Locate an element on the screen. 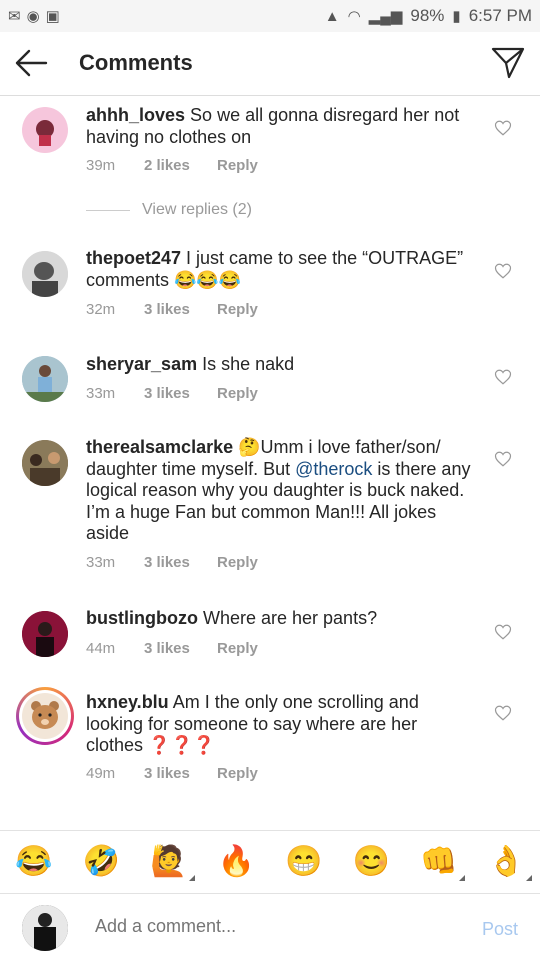 This screenshot has width=540, height=960. emoji-fist: 👊 is located at coordinates (439, 862).